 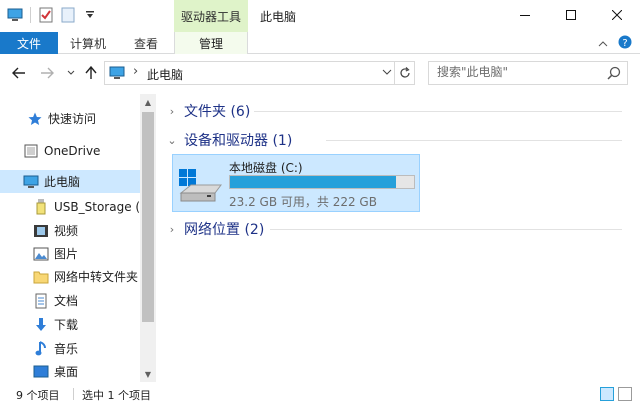 I want to click on maximize-button, so click(x=571, y=15).